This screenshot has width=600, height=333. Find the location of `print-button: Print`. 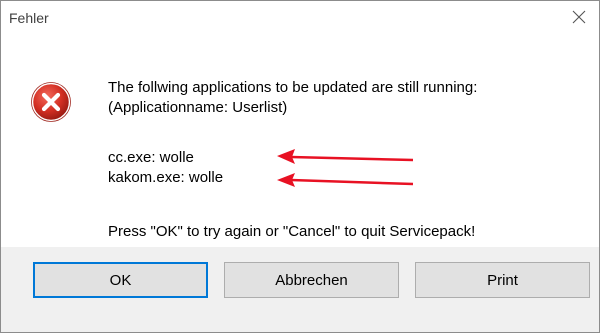

print-button: Print is located at coordinates (502, 280).